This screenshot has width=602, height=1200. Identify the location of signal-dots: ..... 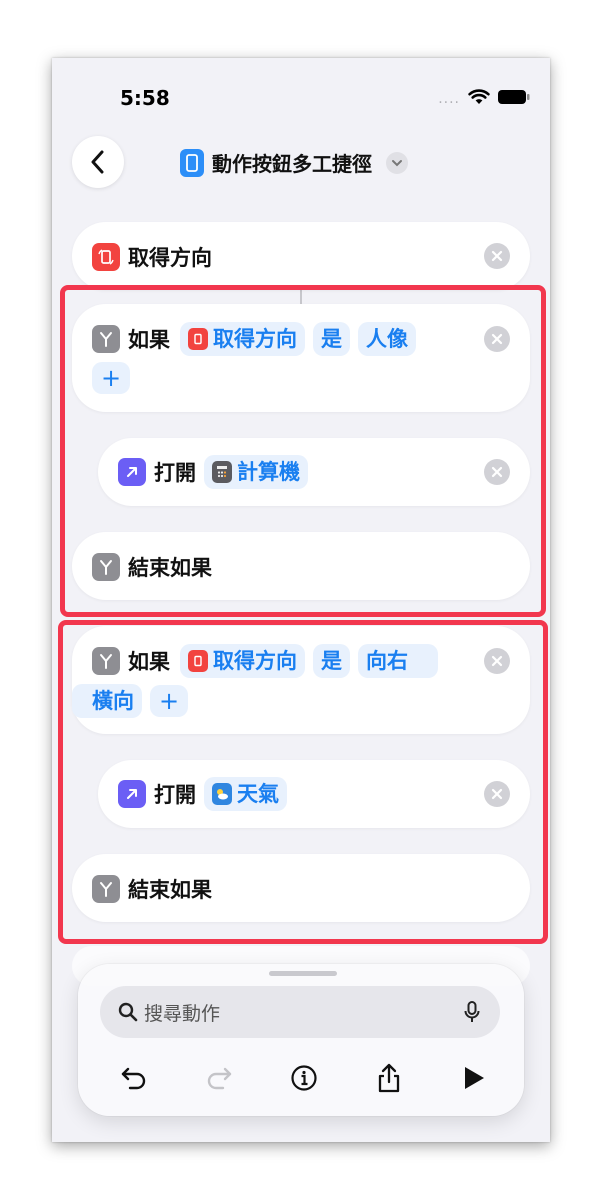
(449, 98).